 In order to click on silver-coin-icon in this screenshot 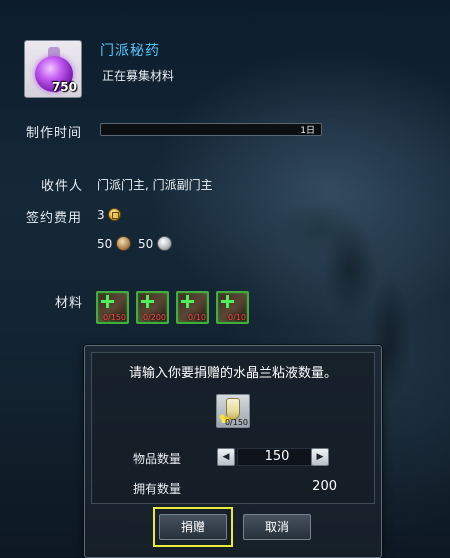, I will do `click(164, 243)`.